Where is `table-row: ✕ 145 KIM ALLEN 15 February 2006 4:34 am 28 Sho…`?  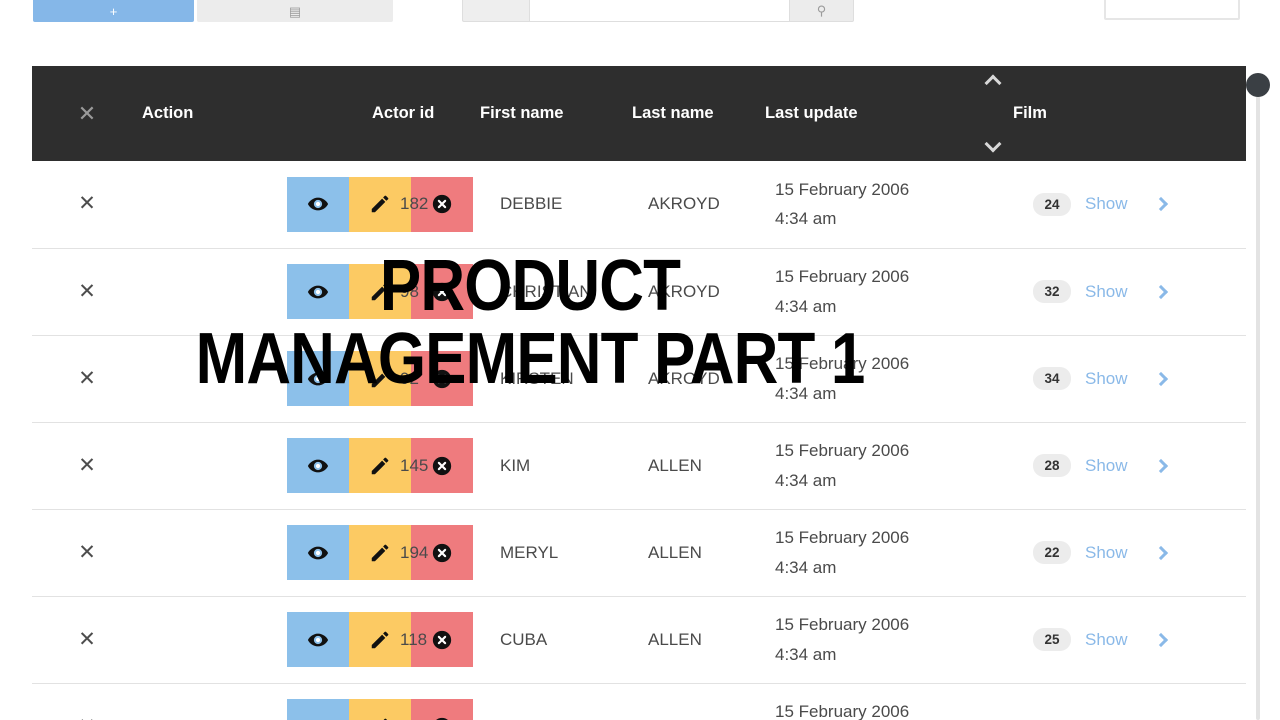 table-row: ✕ 145 KIM ALLEN 15 February 2006 4:34 am 28 Sho… is located at coordinates (639, 465).